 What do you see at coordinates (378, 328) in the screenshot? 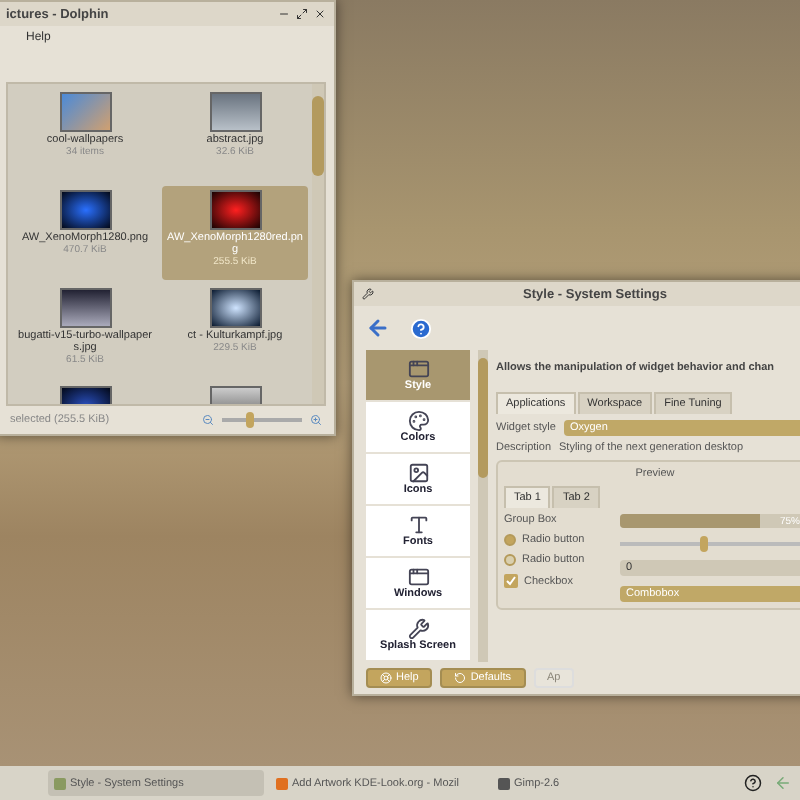
I see `back-icon` at bounding box center [378, 328].